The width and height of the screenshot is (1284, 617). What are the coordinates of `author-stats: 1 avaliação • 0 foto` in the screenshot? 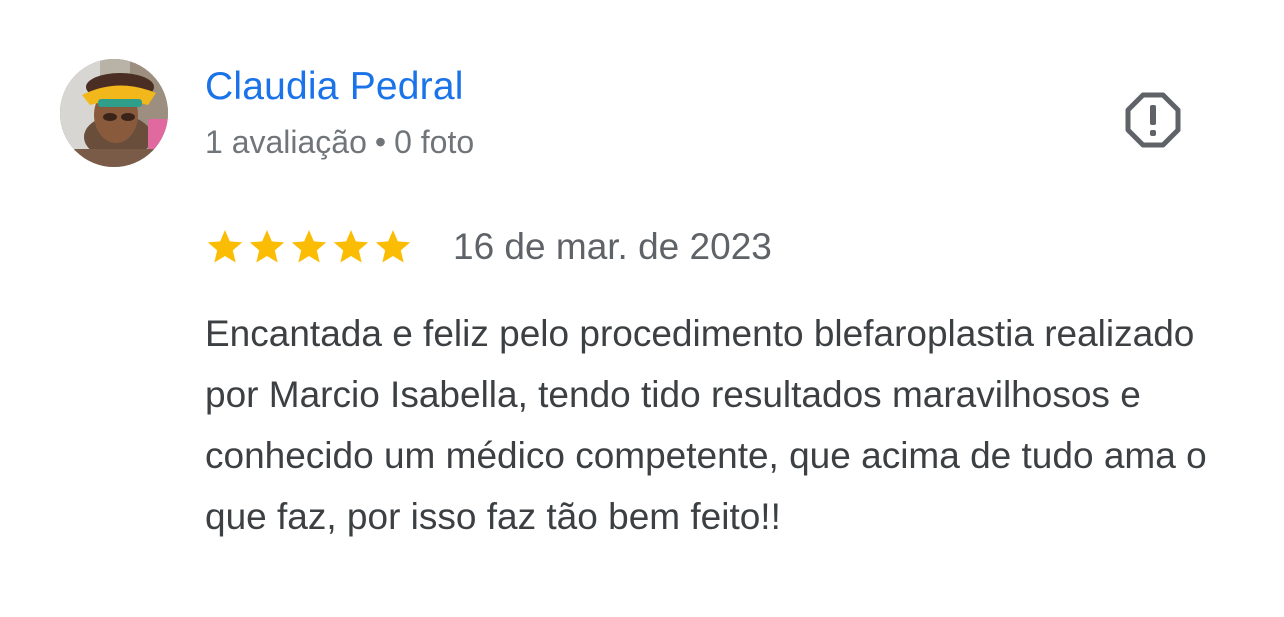 It's located at (339, 142).